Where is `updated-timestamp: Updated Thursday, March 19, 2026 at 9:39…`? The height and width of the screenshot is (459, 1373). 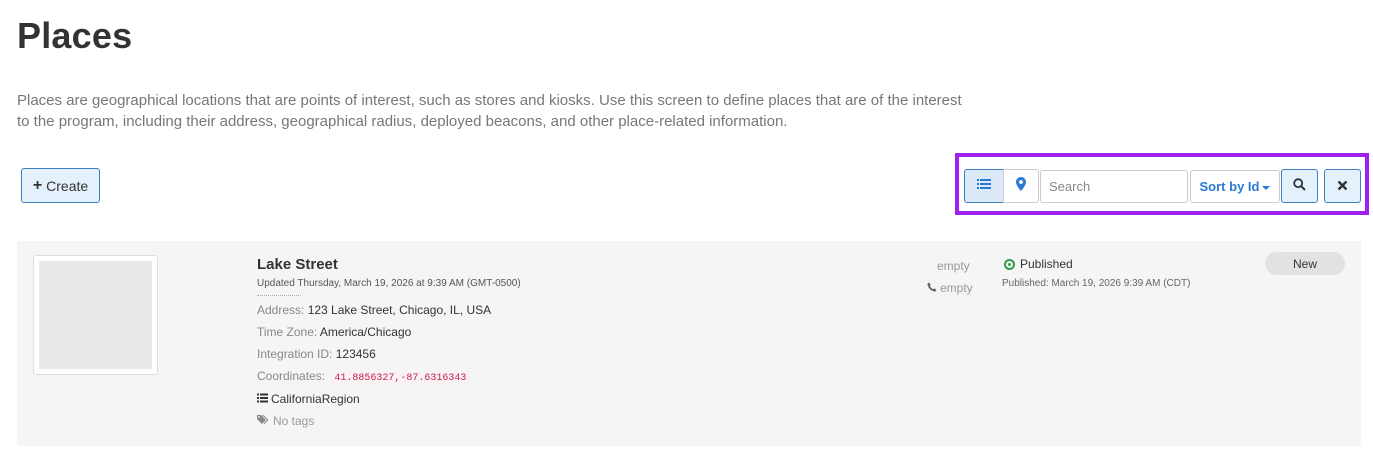 updated-timestamp: Updated Thursday, March 19, 2026 at 9:39… is located at coordinates (389, 283).